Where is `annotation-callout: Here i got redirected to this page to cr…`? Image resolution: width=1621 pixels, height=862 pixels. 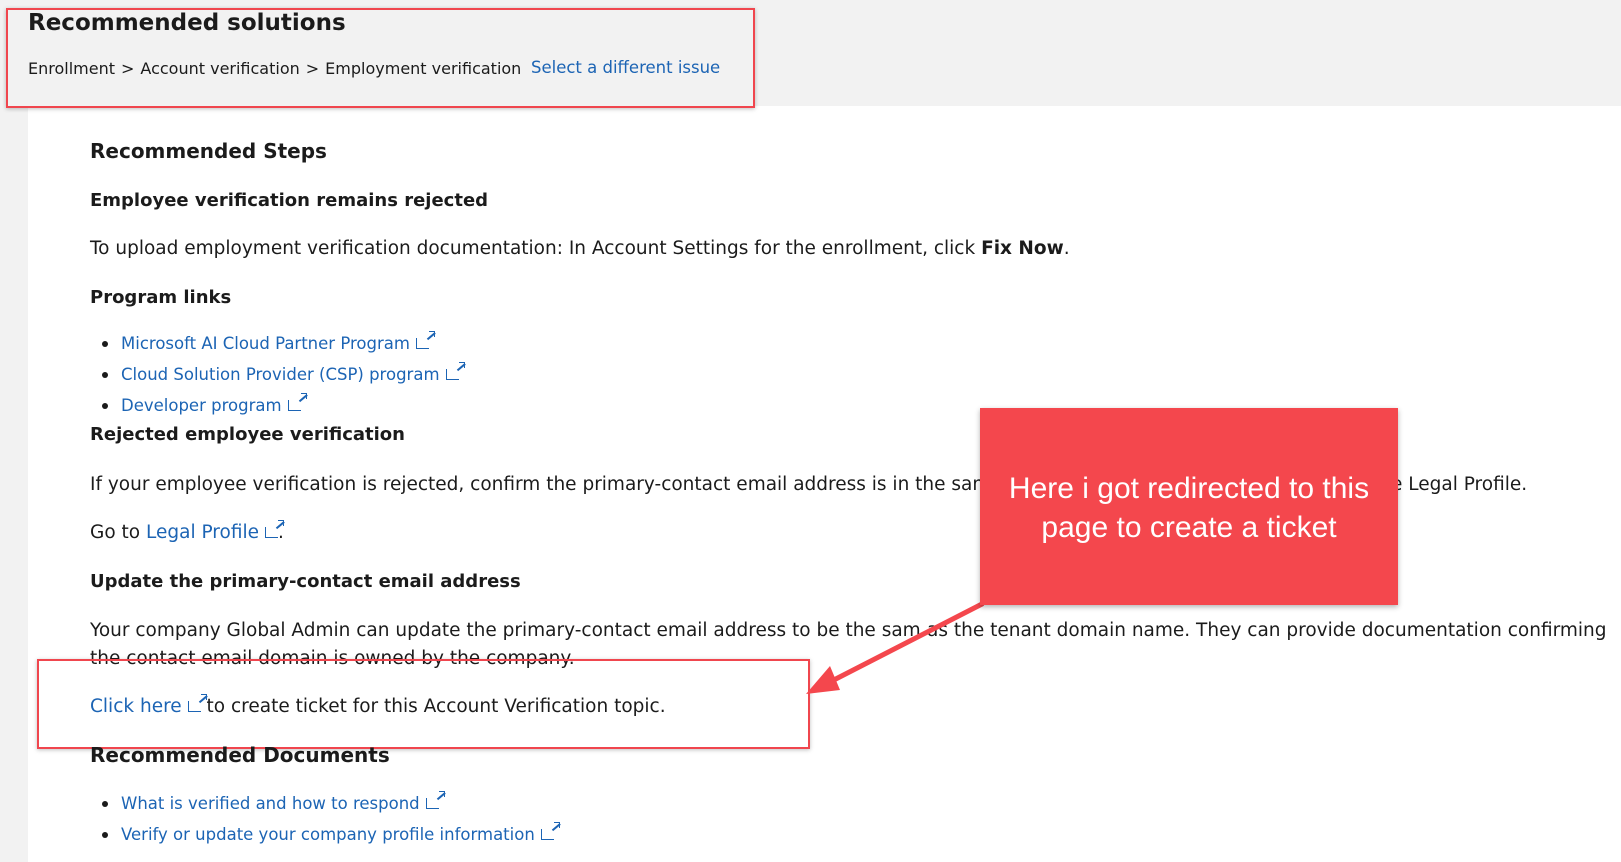 annotation-callout: Here i got redirected to this page to cr… is located at coordinates (1189, 506).